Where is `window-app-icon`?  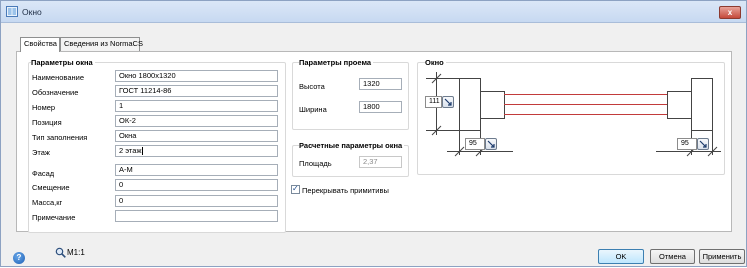
window-app-icon is located at coordinates (12, 11).